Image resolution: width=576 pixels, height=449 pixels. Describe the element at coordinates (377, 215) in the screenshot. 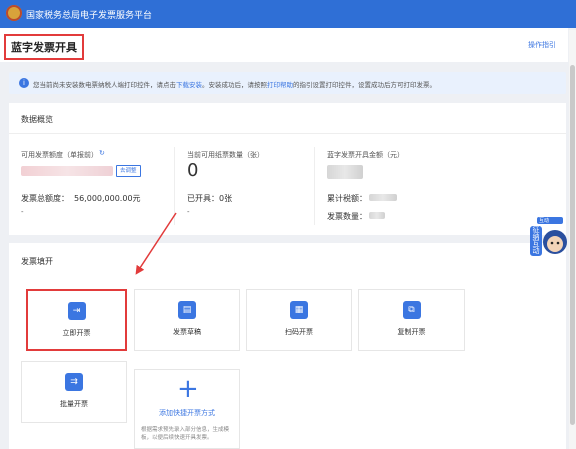

I see `count-value-masked` at that location.